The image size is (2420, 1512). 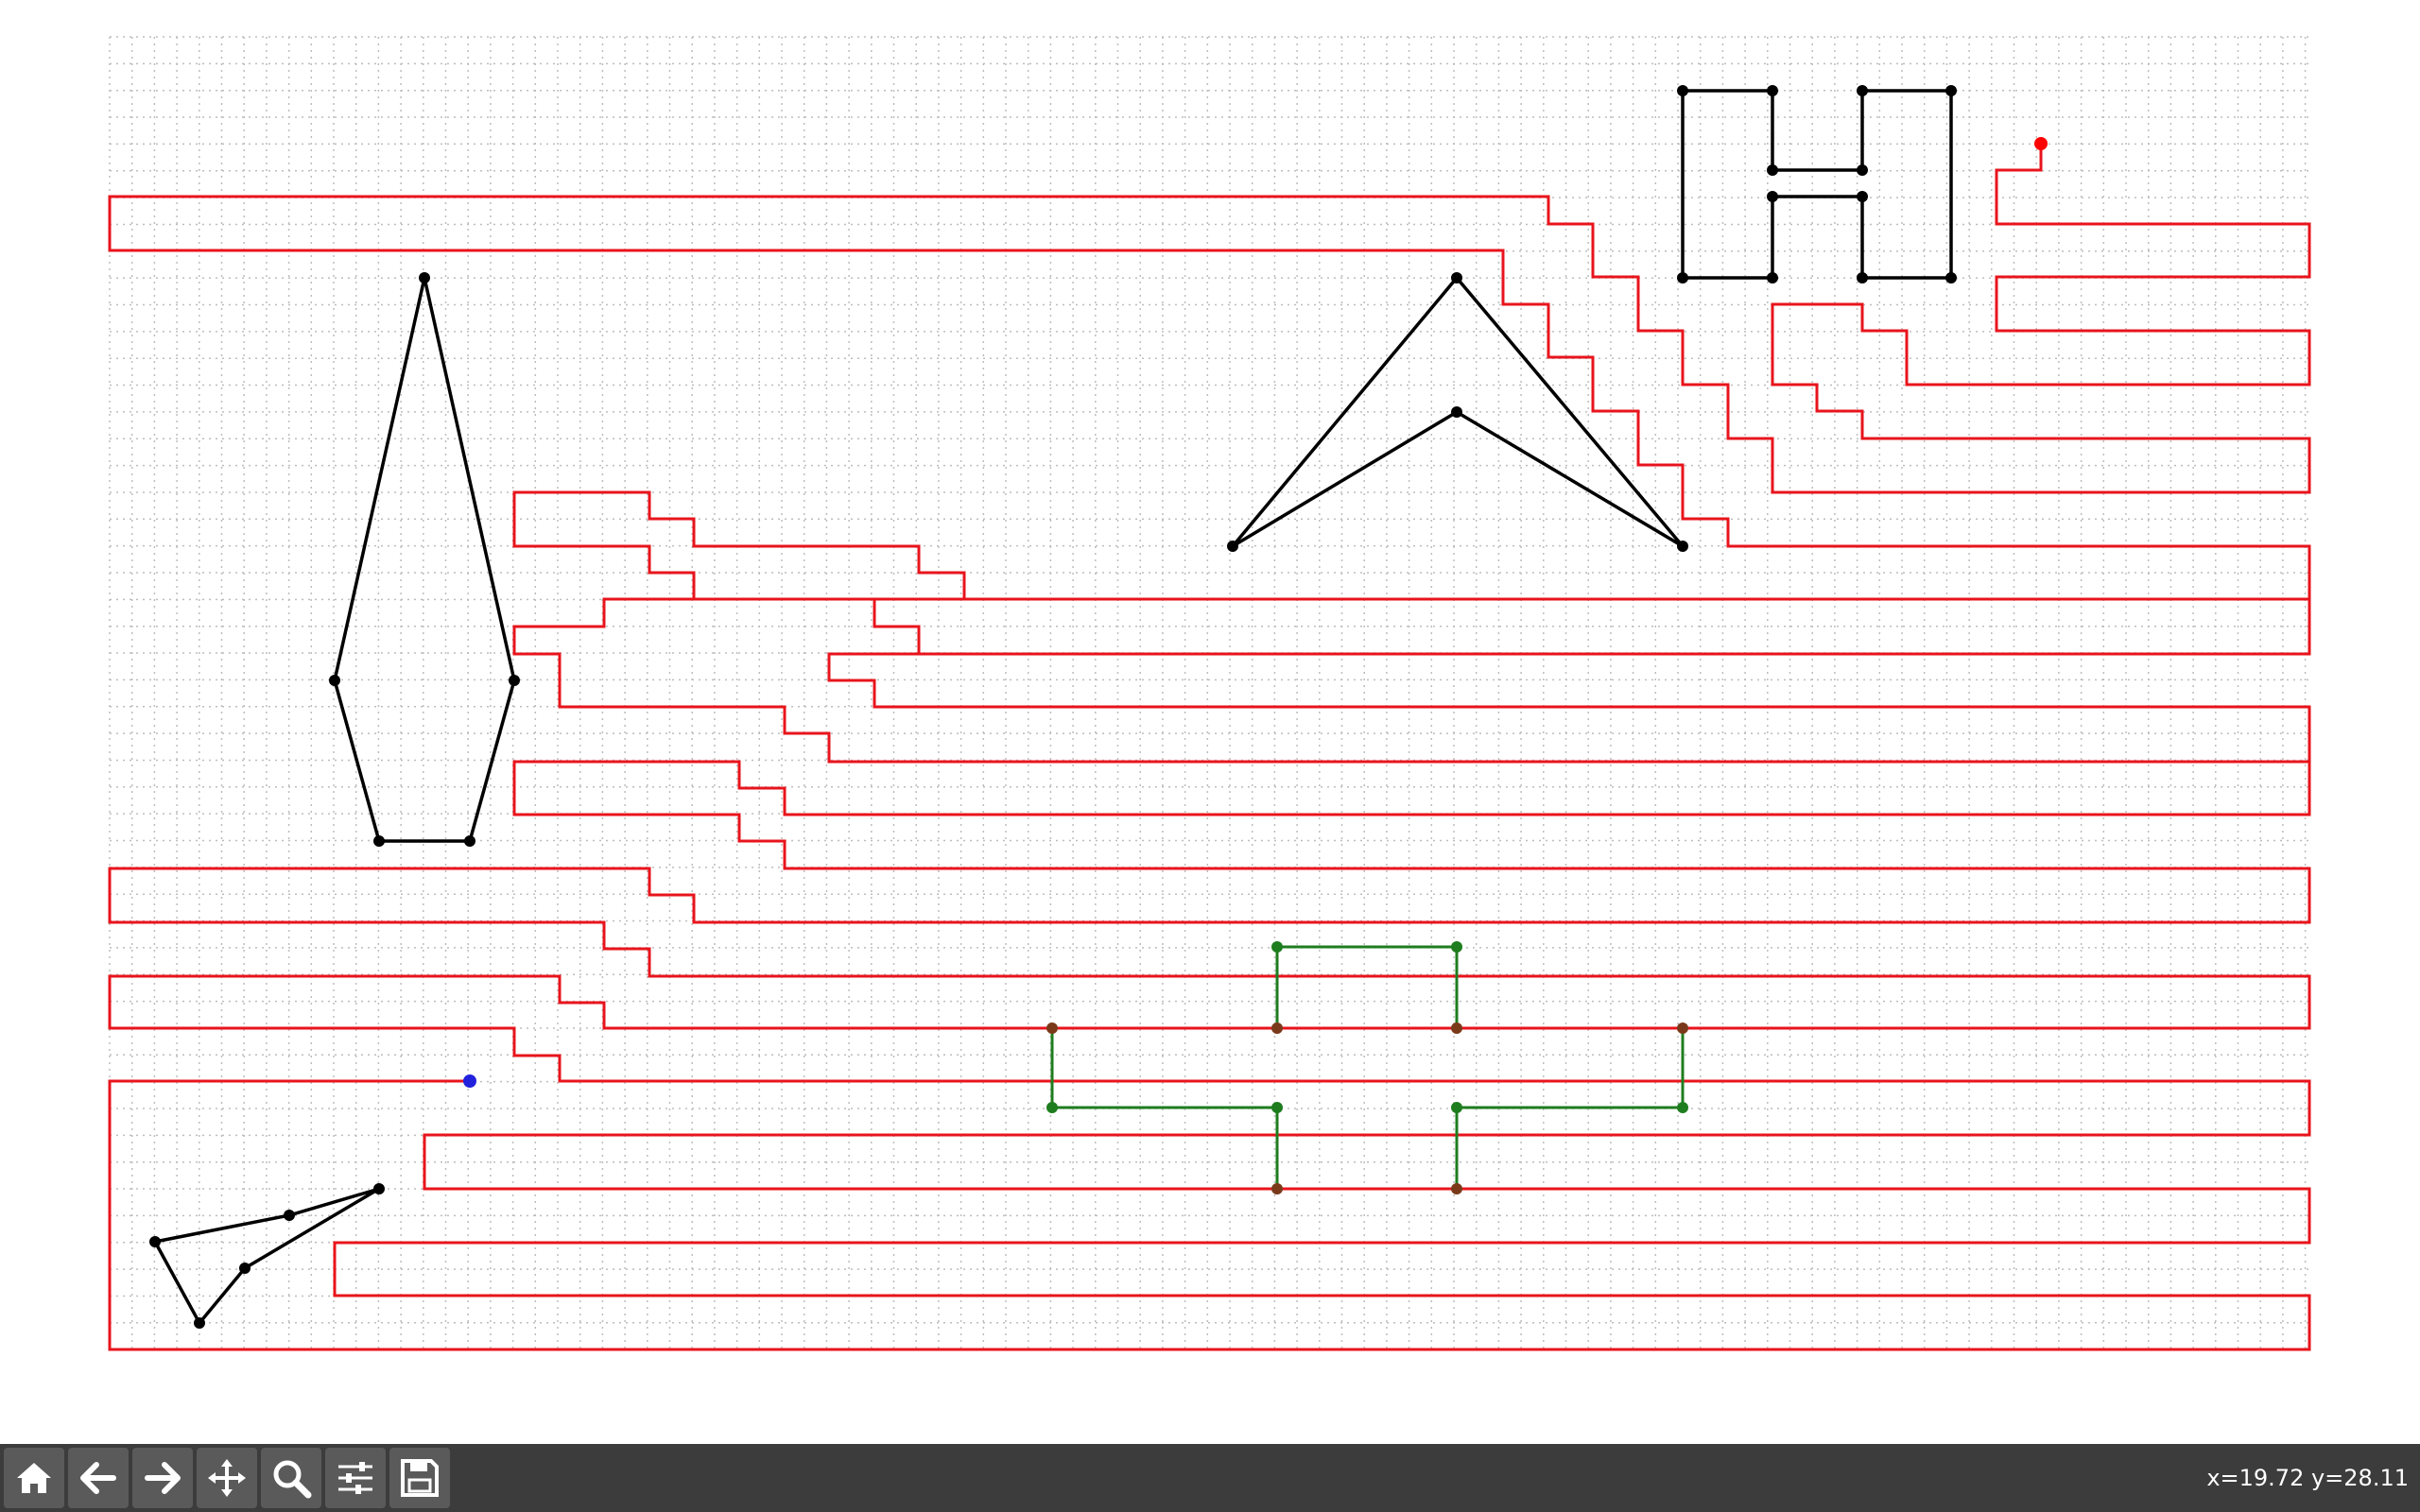 I want to click on configure-subplots-button, so click(x=355, y=1478).